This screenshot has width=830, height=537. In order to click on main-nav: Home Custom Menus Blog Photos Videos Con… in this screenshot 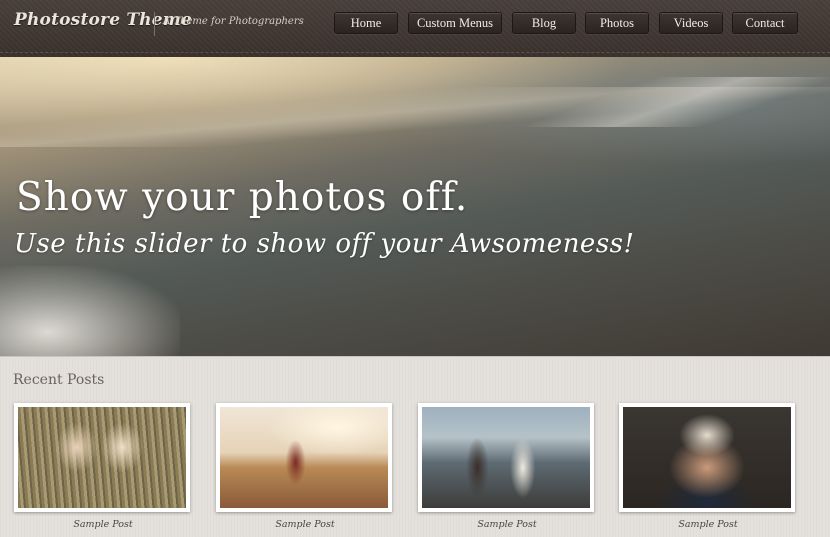, I will do `click(415, 23)`.